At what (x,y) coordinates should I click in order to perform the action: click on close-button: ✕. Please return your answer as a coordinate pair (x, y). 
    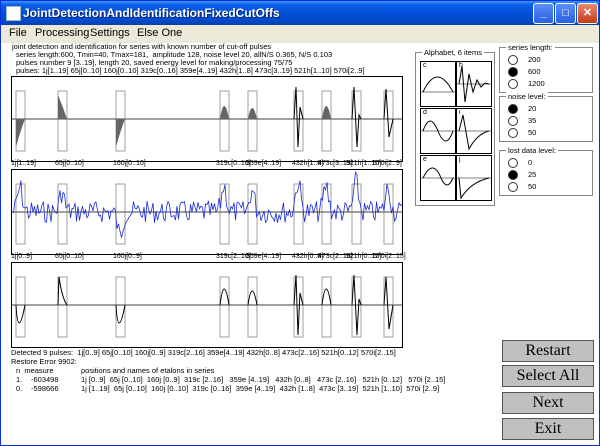
    Looking at the image, I should click on (587, 13).